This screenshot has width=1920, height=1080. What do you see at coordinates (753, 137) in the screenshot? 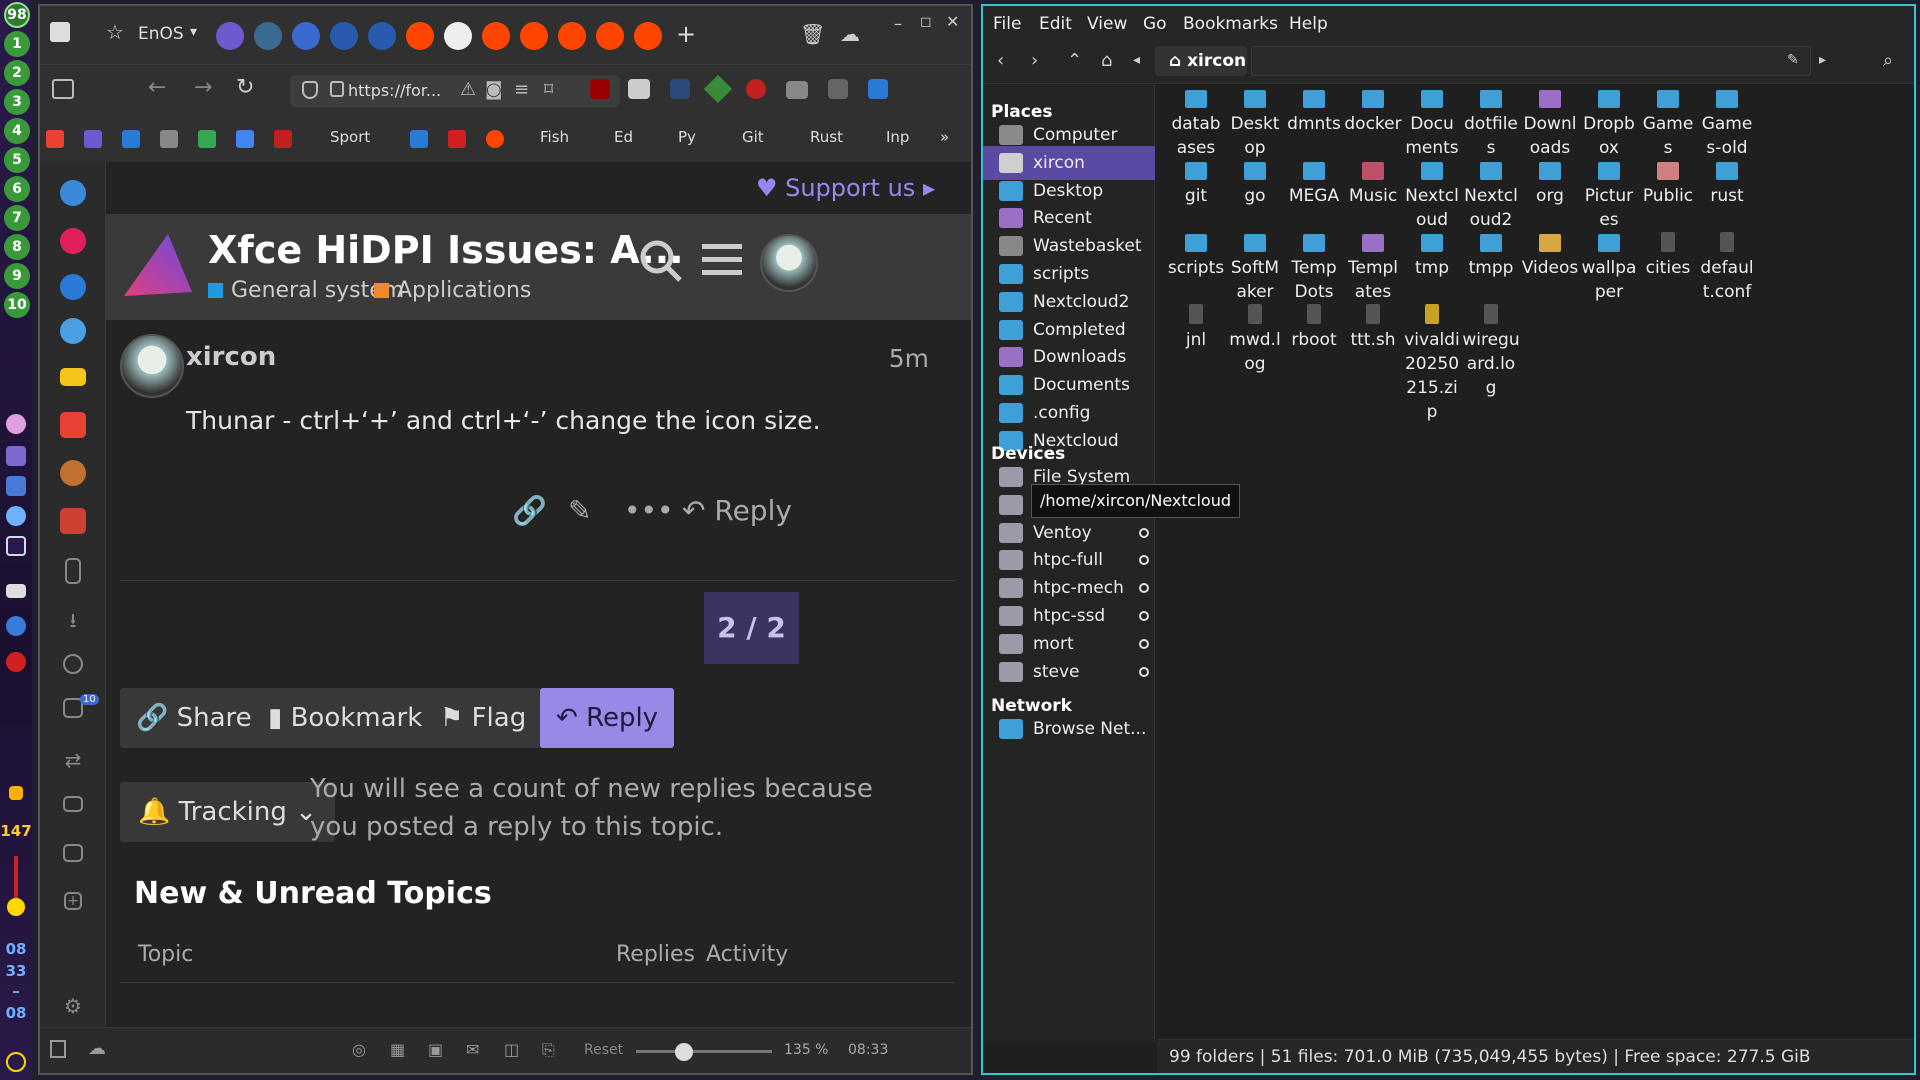
I see `bookmark-folder-git: Git` at bounding box center [753, 137].